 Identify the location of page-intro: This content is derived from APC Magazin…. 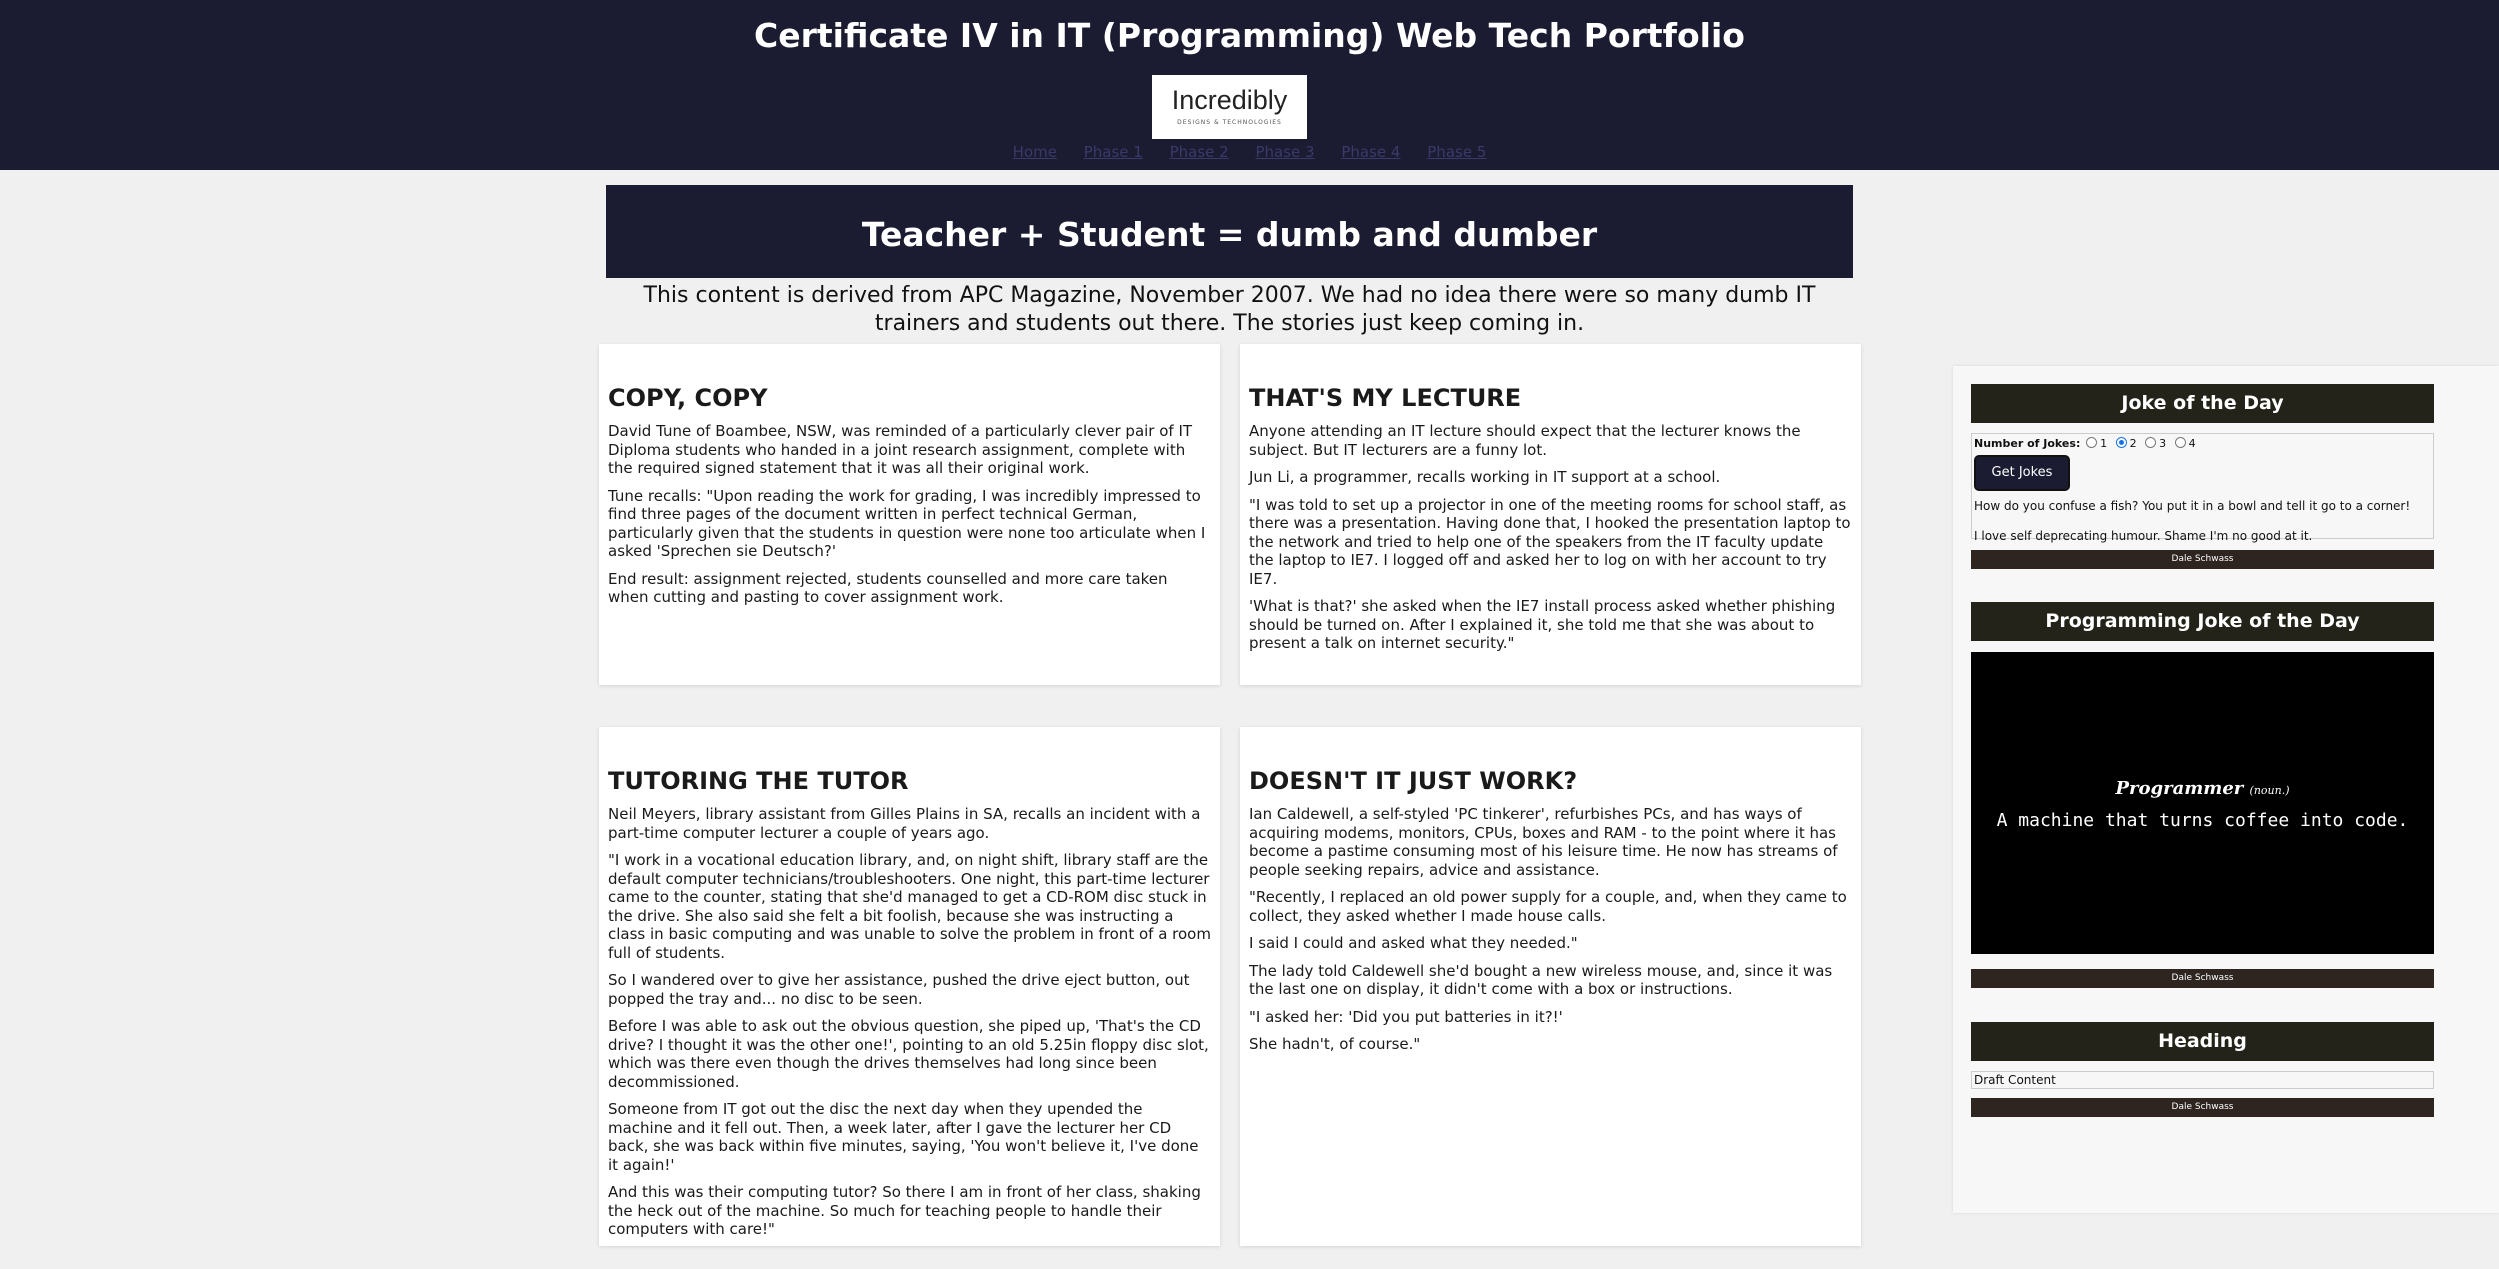
(1229, 309).